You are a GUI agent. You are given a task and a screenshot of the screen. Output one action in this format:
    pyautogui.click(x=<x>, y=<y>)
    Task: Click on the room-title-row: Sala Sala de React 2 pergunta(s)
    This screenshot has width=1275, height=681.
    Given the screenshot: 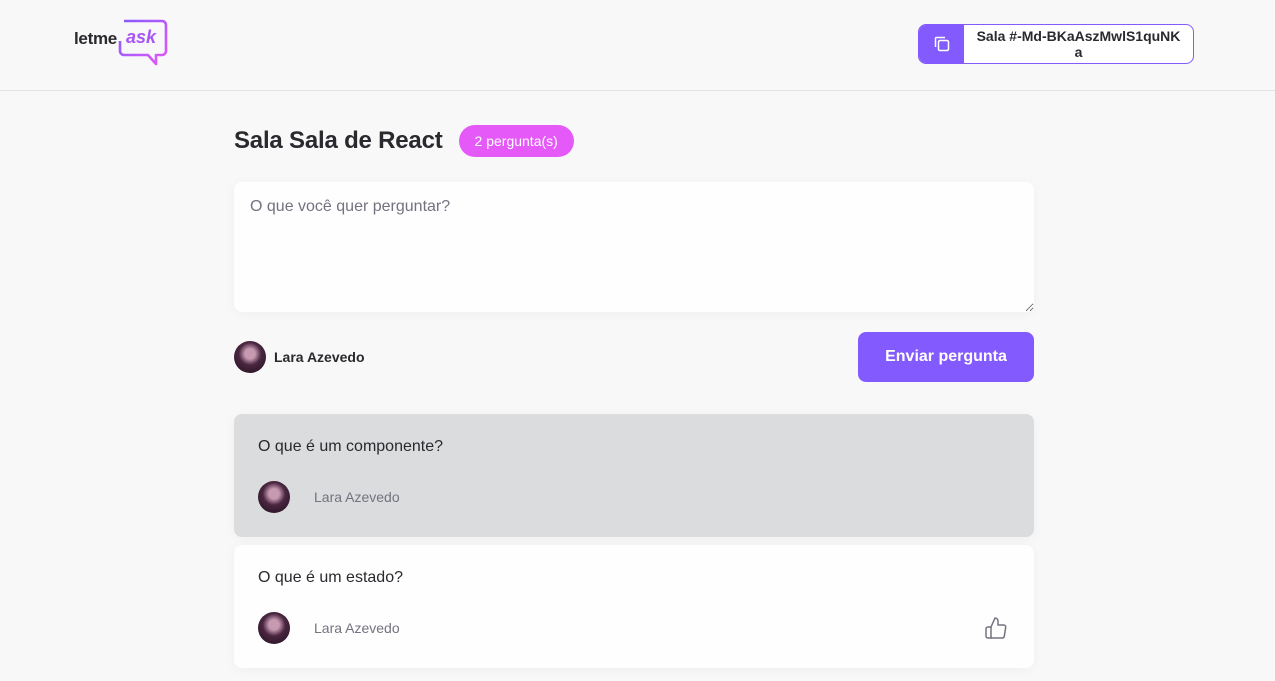 What is the action you would take?
    pyautogui.click(x=404, y=141)
    